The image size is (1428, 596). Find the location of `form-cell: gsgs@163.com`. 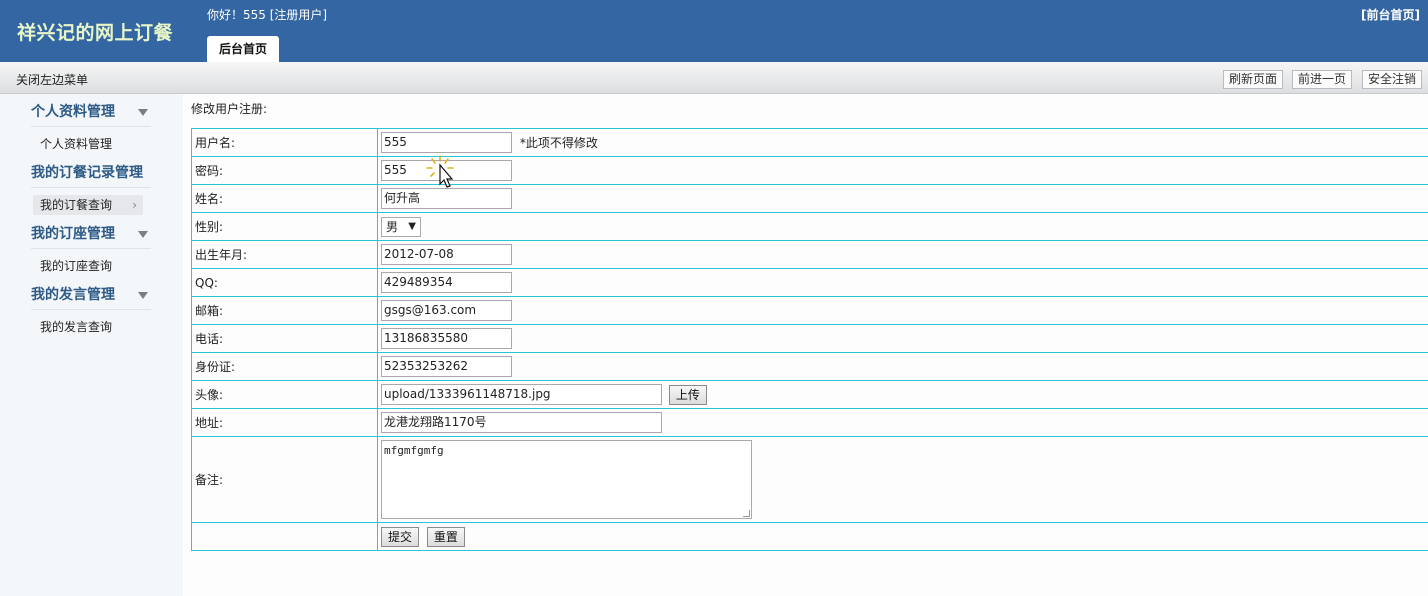

form-cell: gsgs@163.com is located at coordinates (902, 310).